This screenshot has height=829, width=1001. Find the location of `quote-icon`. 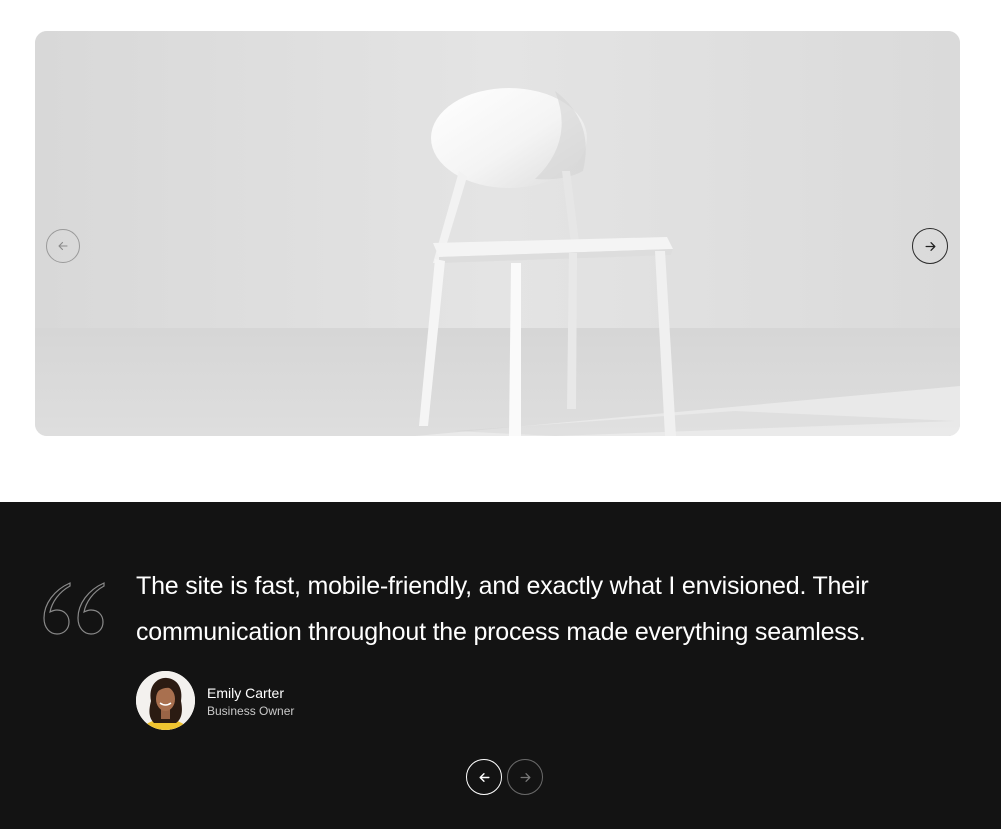

quote-icon is located at coordinates (74, 608).